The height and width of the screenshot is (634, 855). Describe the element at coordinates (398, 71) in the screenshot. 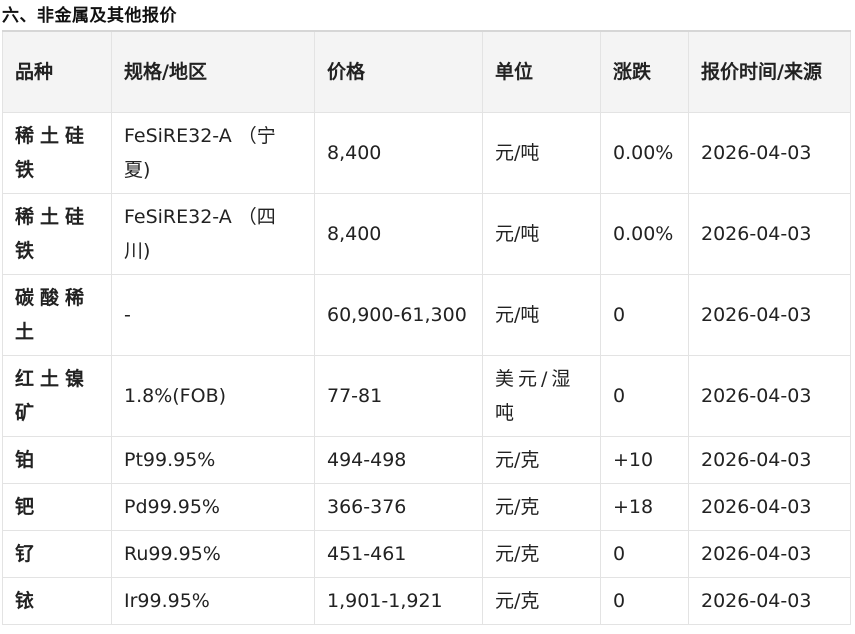

I see `header-price: 价格` at that location.